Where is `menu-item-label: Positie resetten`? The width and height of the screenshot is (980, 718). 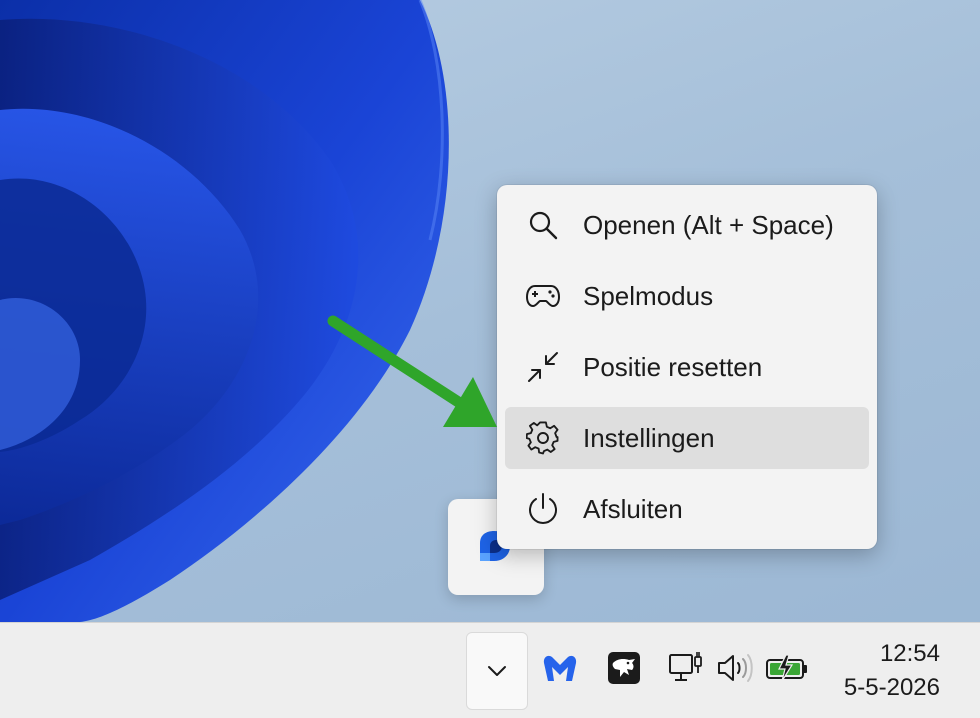
menu-item-label: Positie resetten is located at coordinates (673, 366).